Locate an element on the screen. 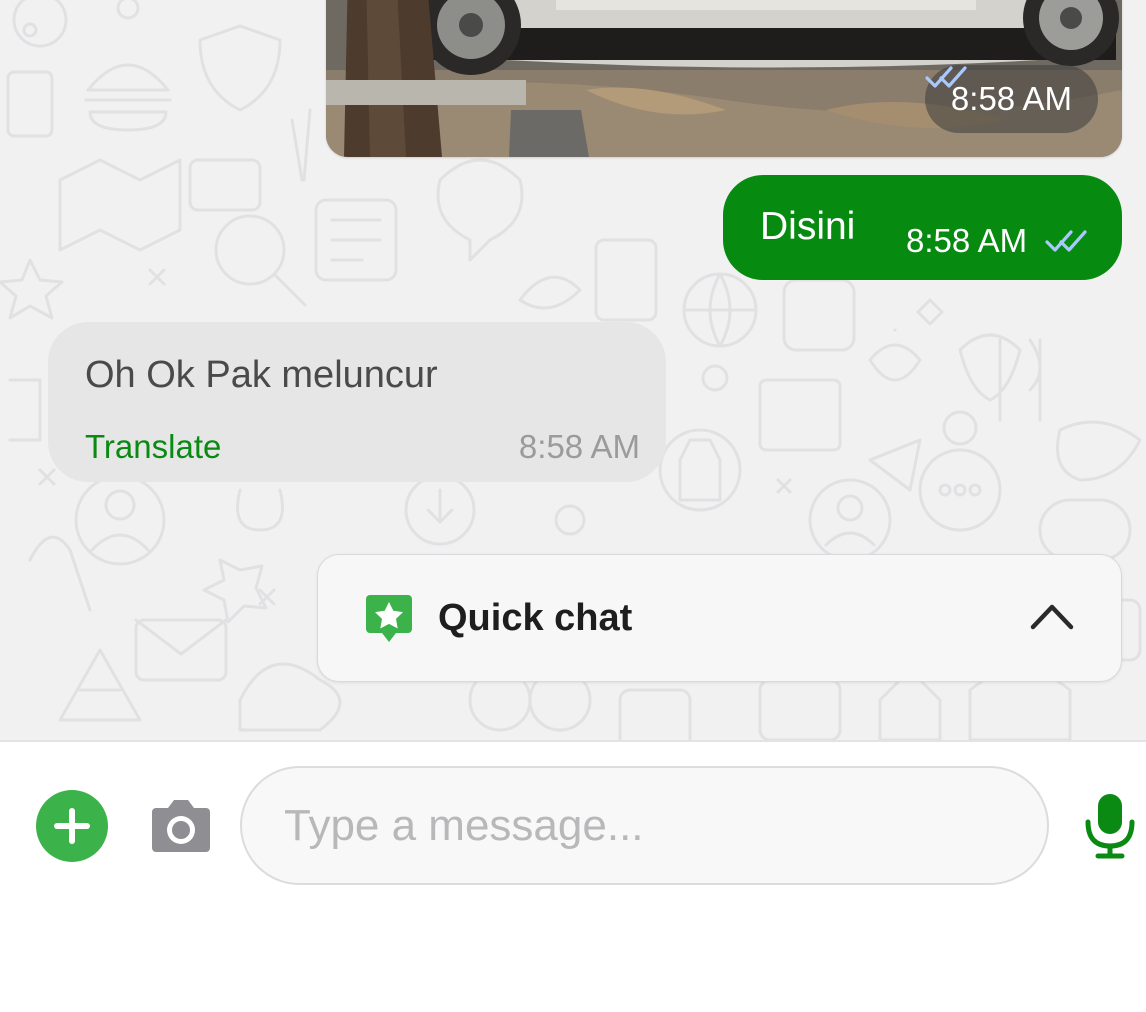 The image size is (1146, 1012). image-message: 8:58 AM is located at coordinates (724, 78).